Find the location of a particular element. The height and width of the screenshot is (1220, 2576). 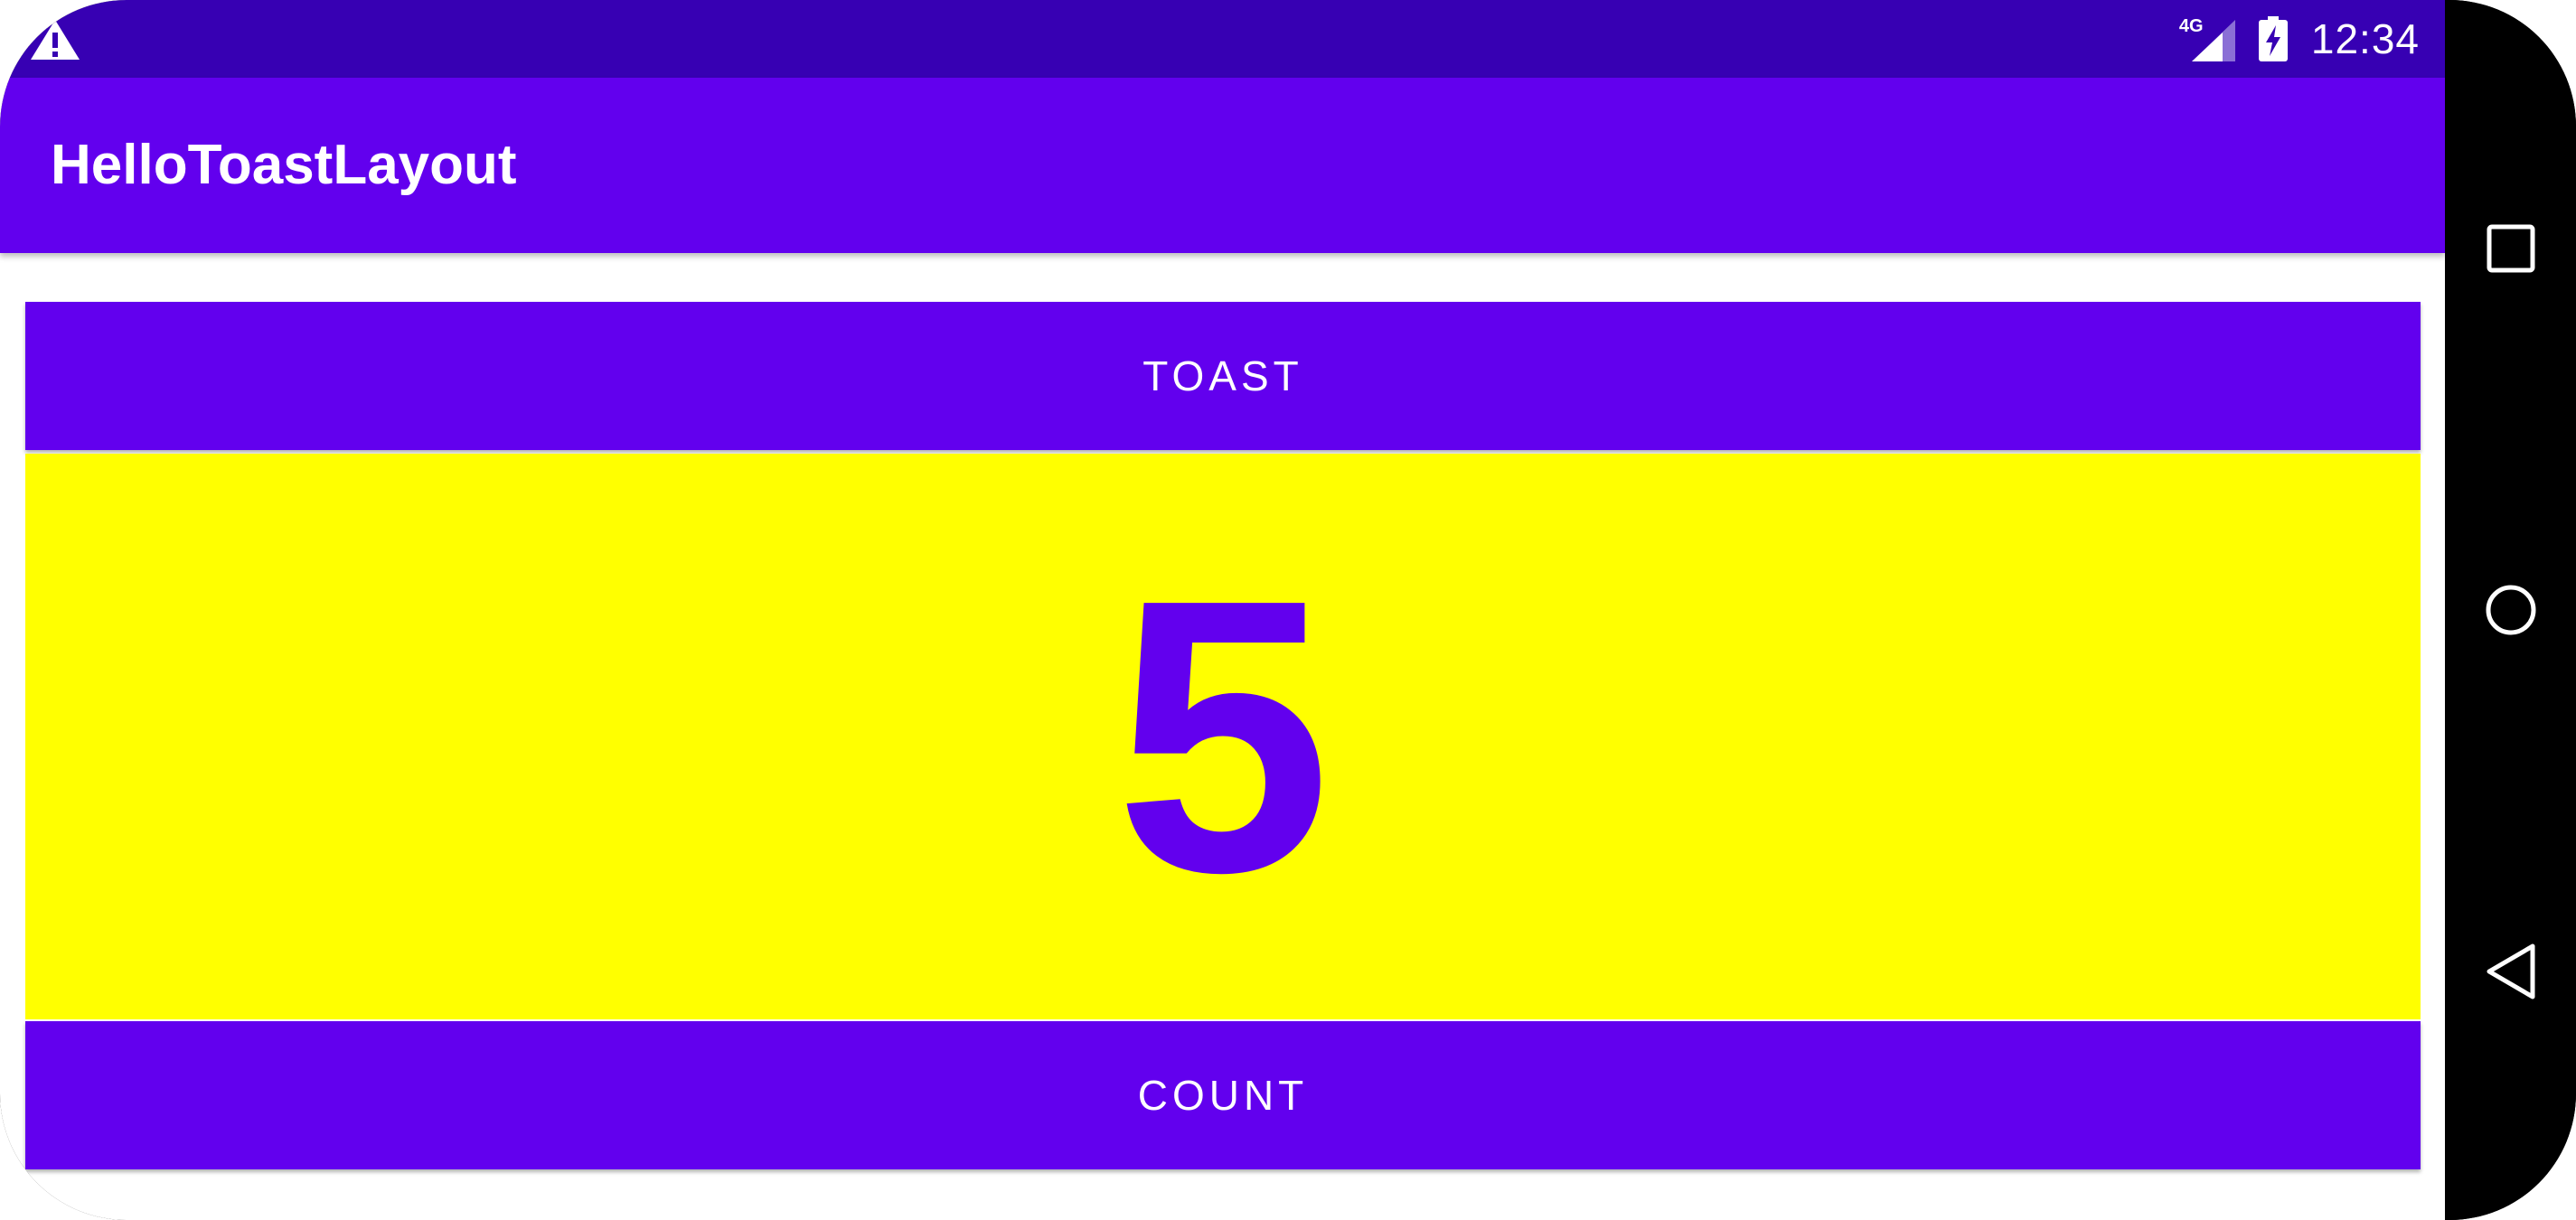

navigation-bar is located at coordinates (2511, 610).